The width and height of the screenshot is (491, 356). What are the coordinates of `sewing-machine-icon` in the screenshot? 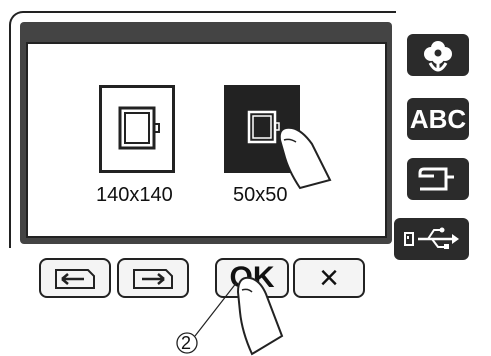 It's located at (436, 179).